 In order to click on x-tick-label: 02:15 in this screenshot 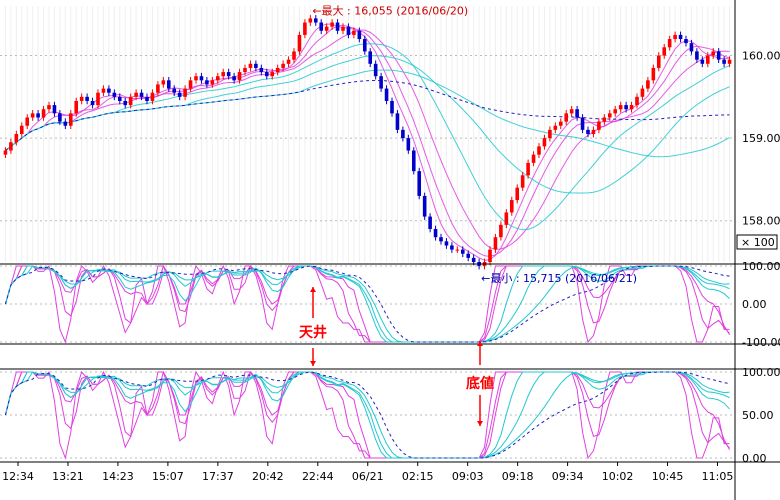, I will do `click(418, 476)`.